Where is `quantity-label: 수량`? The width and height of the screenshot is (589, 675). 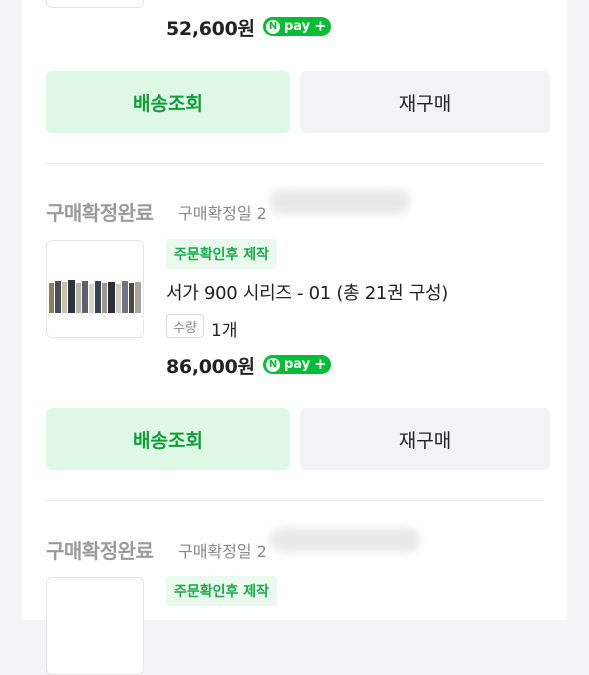 quantity-label: 수량 is located at coordinates (185, 326).